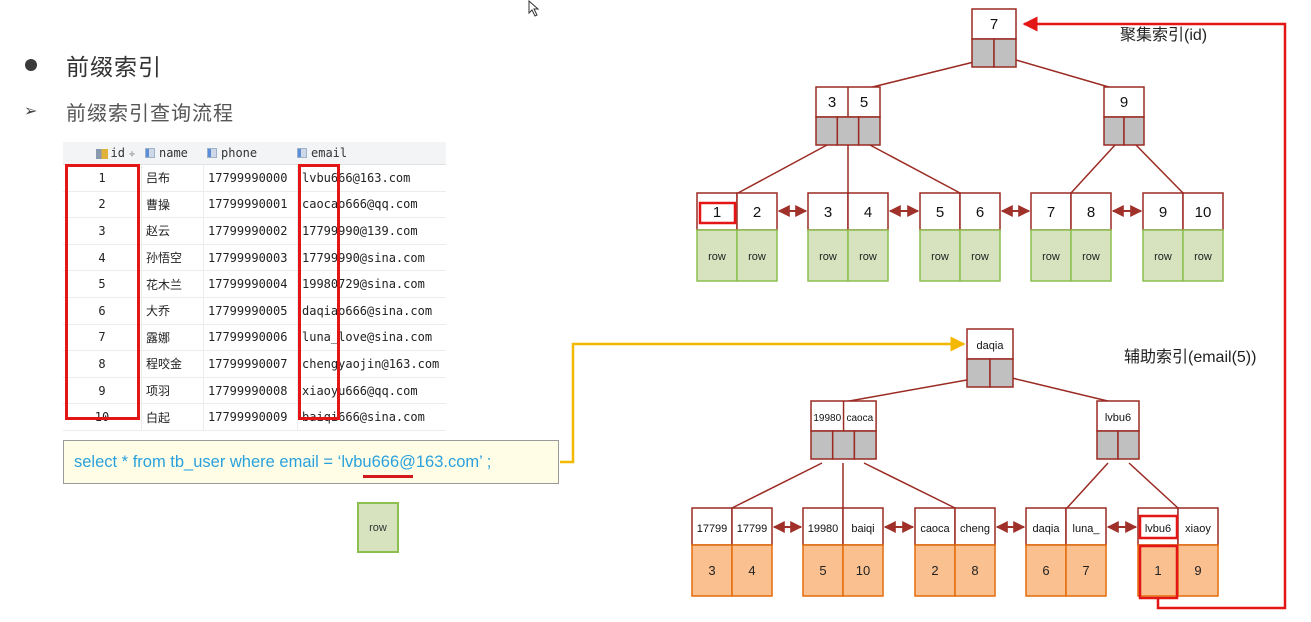 This screenshot has height=622, width=1311. I want to click on clustered-index-title: 聚集索引(id), so click(1163, 35).